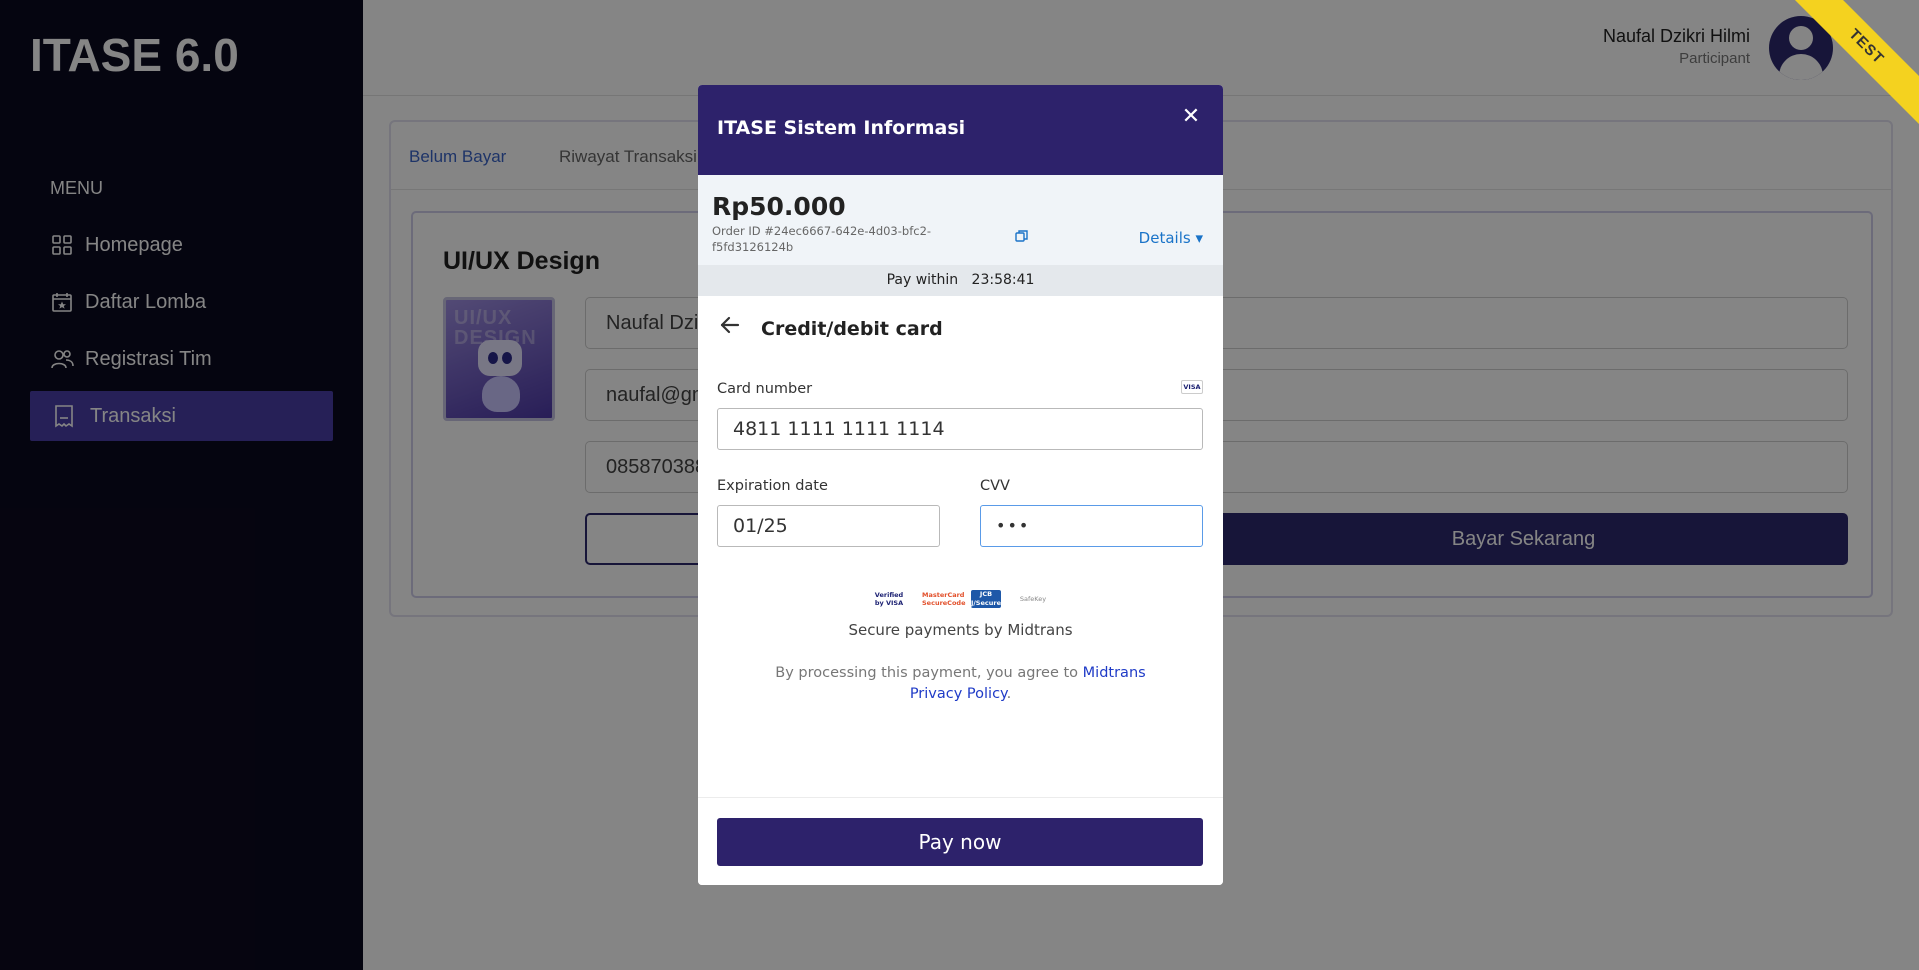 The height and width of the screenshot is (970, 1919). I want to click on expiration-label: Expiration date, so click(772, 486).